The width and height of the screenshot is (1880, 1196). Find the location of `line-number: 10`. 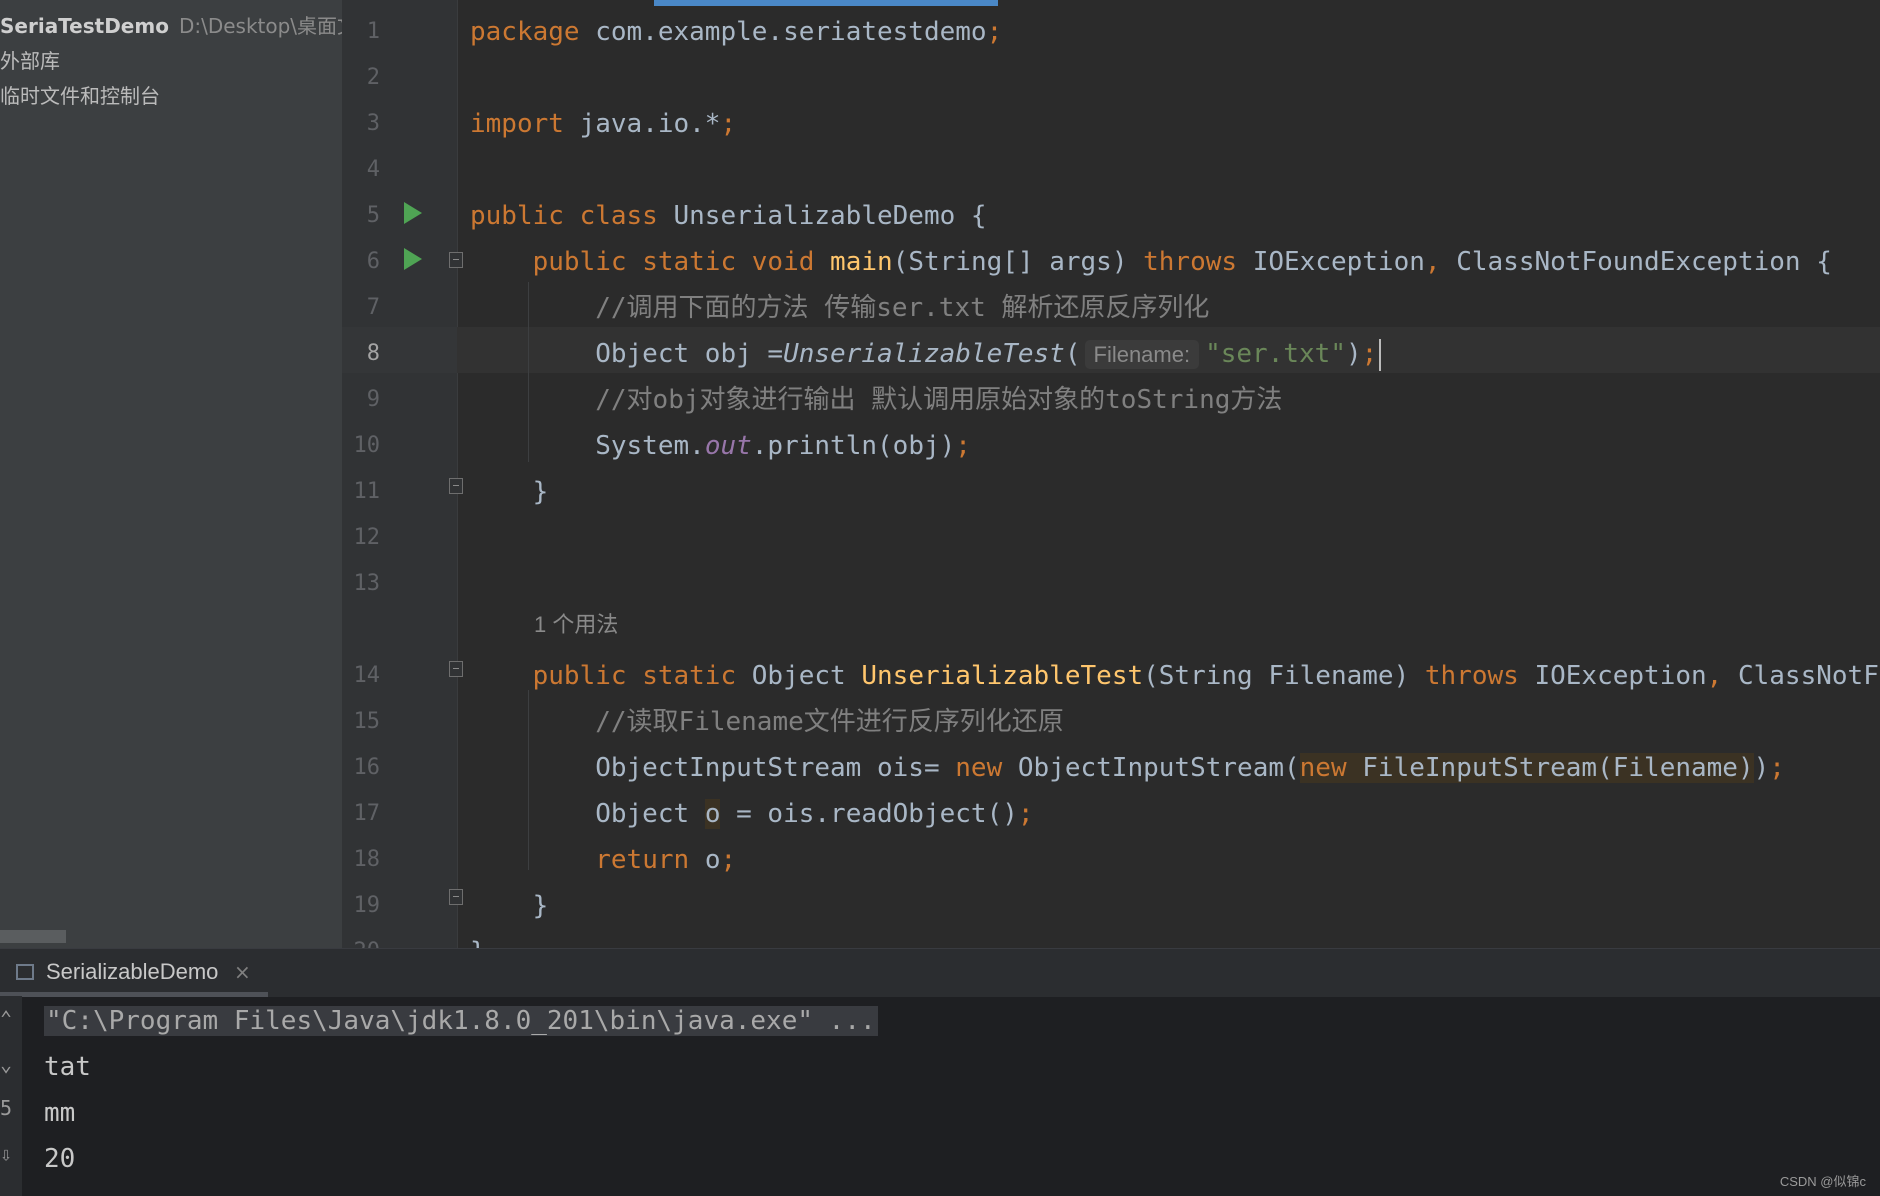

line-number: 10 is located at coordinates (361, 446).